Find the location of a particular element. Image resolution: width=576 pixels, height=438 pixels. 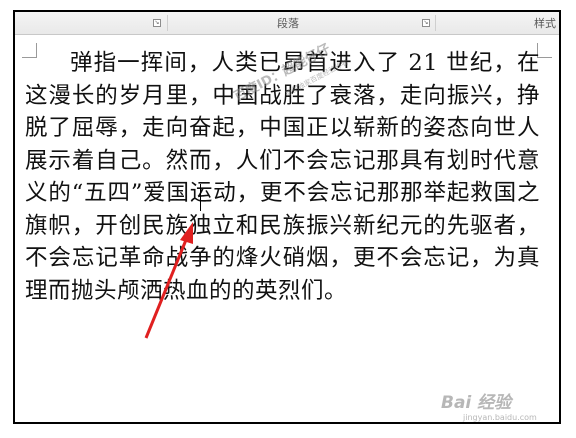

arrow-shaft is located at coordinates (167, 286).